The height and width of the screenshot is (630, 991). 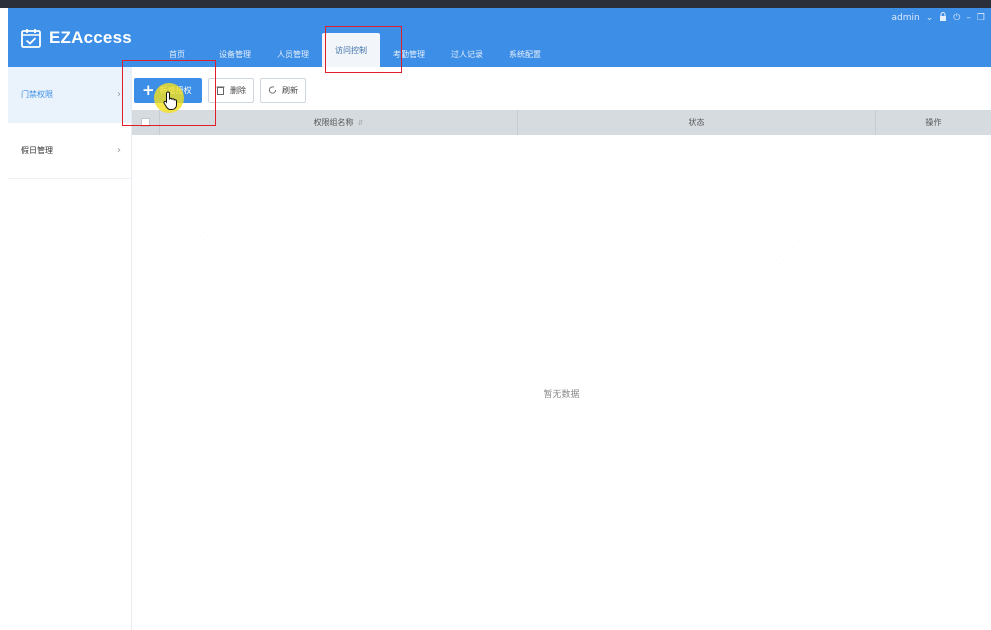 I want to click on trash-icon, so click(x=220, y=91).